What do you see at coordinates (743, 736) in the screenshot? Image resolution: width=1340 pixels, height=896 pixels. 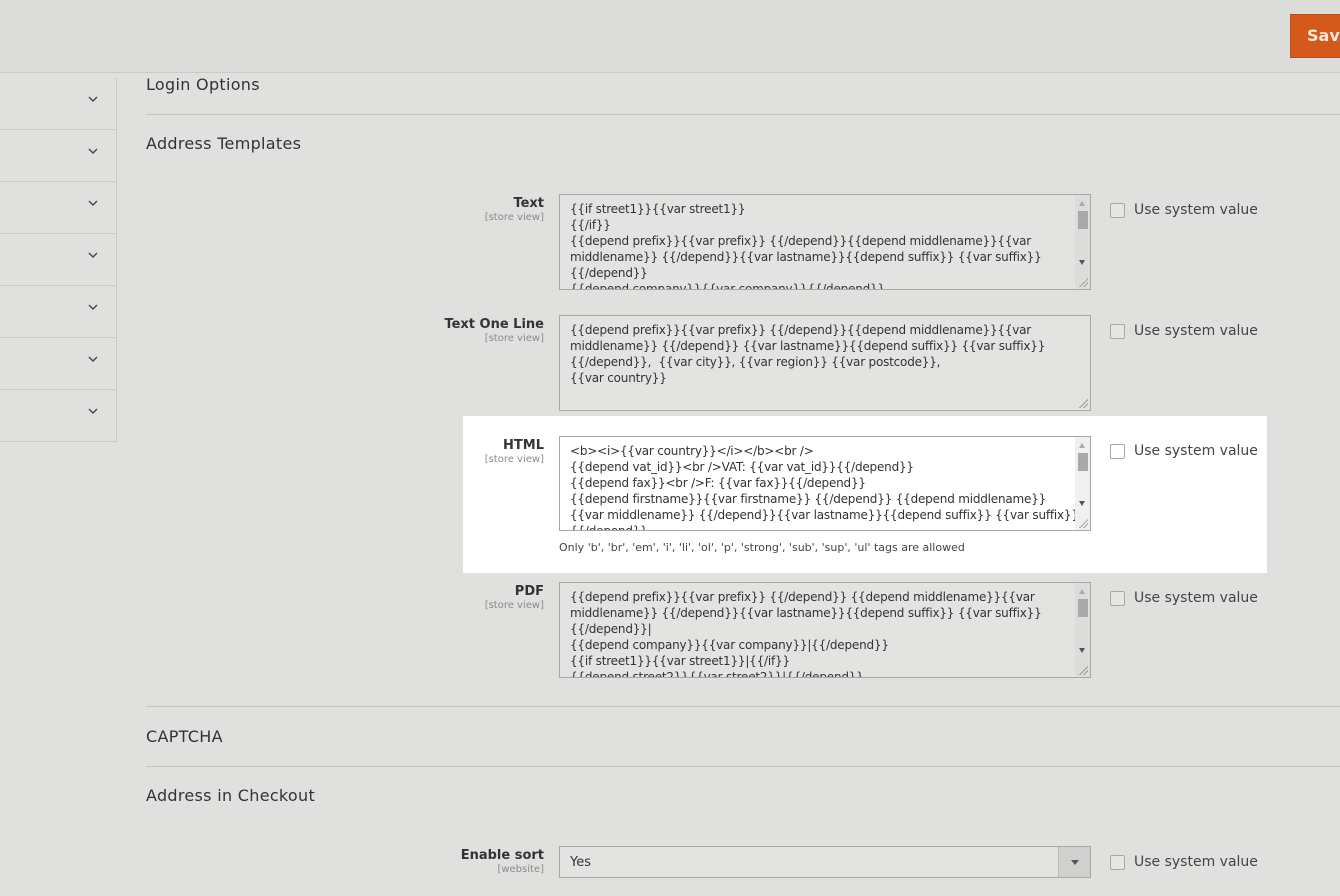 I see `section-captcha: CAPTCHA` at bounding box center [743, 736].